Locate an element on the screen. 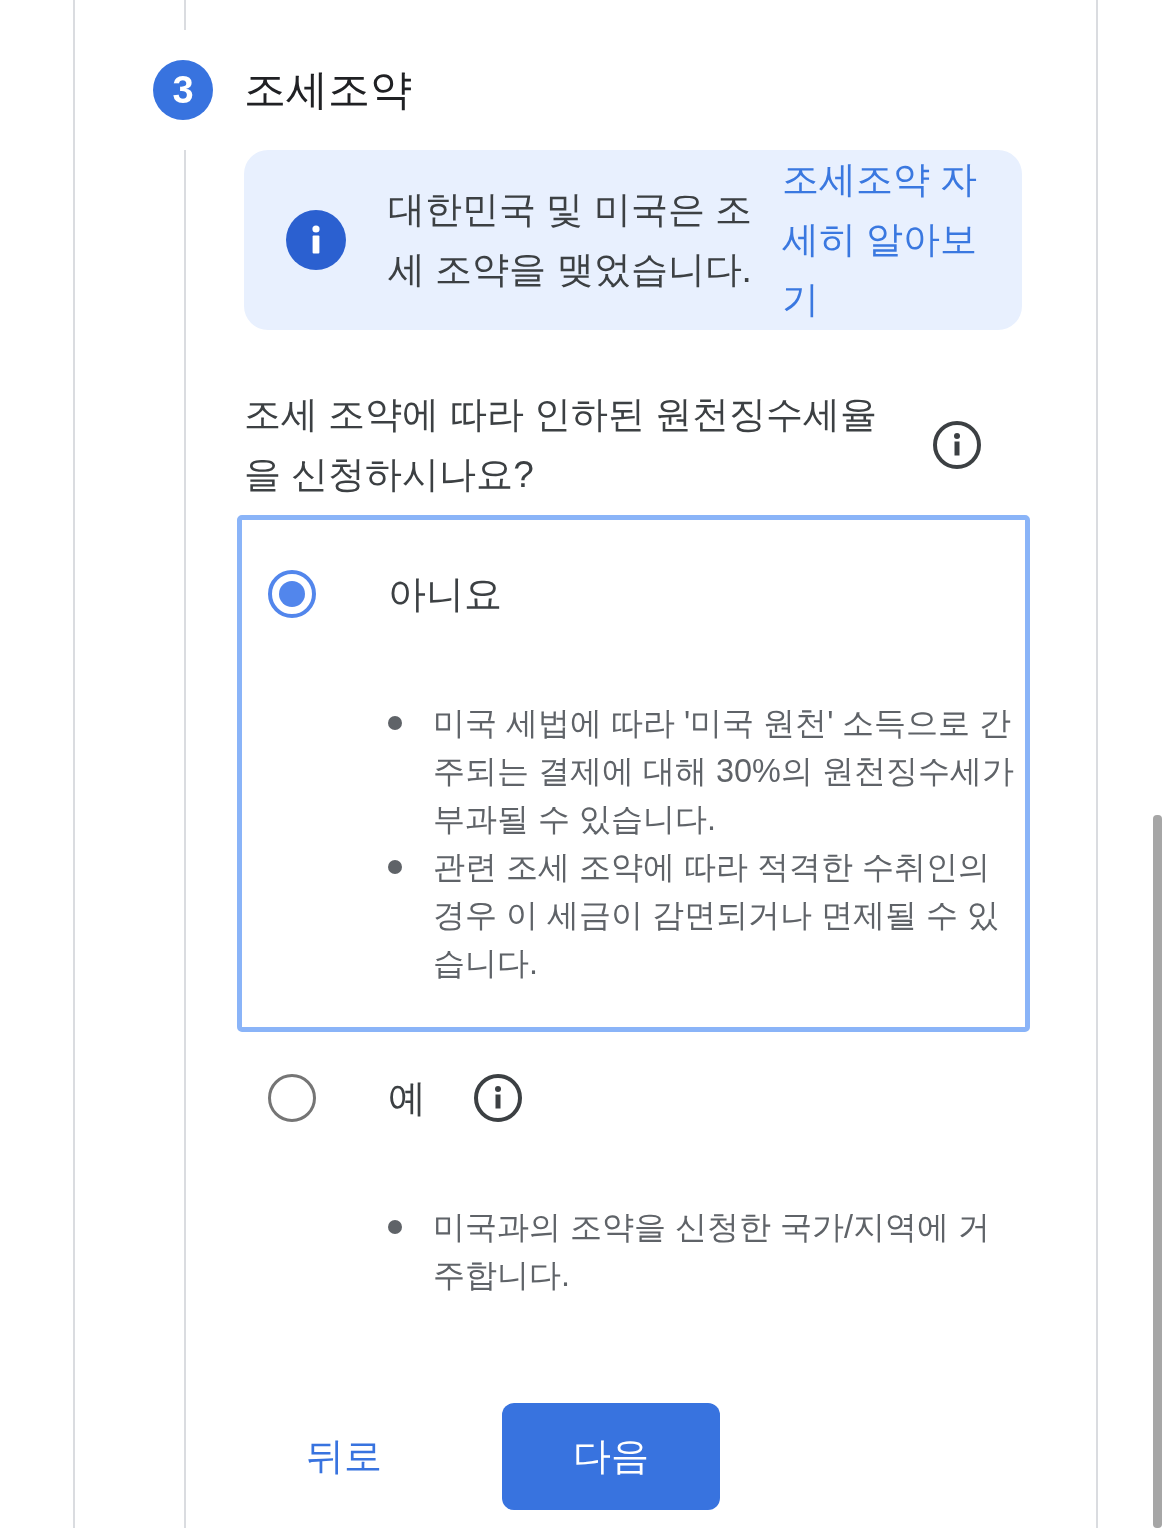  scrollbar-thumb is located at coordinates (1157, 1171).